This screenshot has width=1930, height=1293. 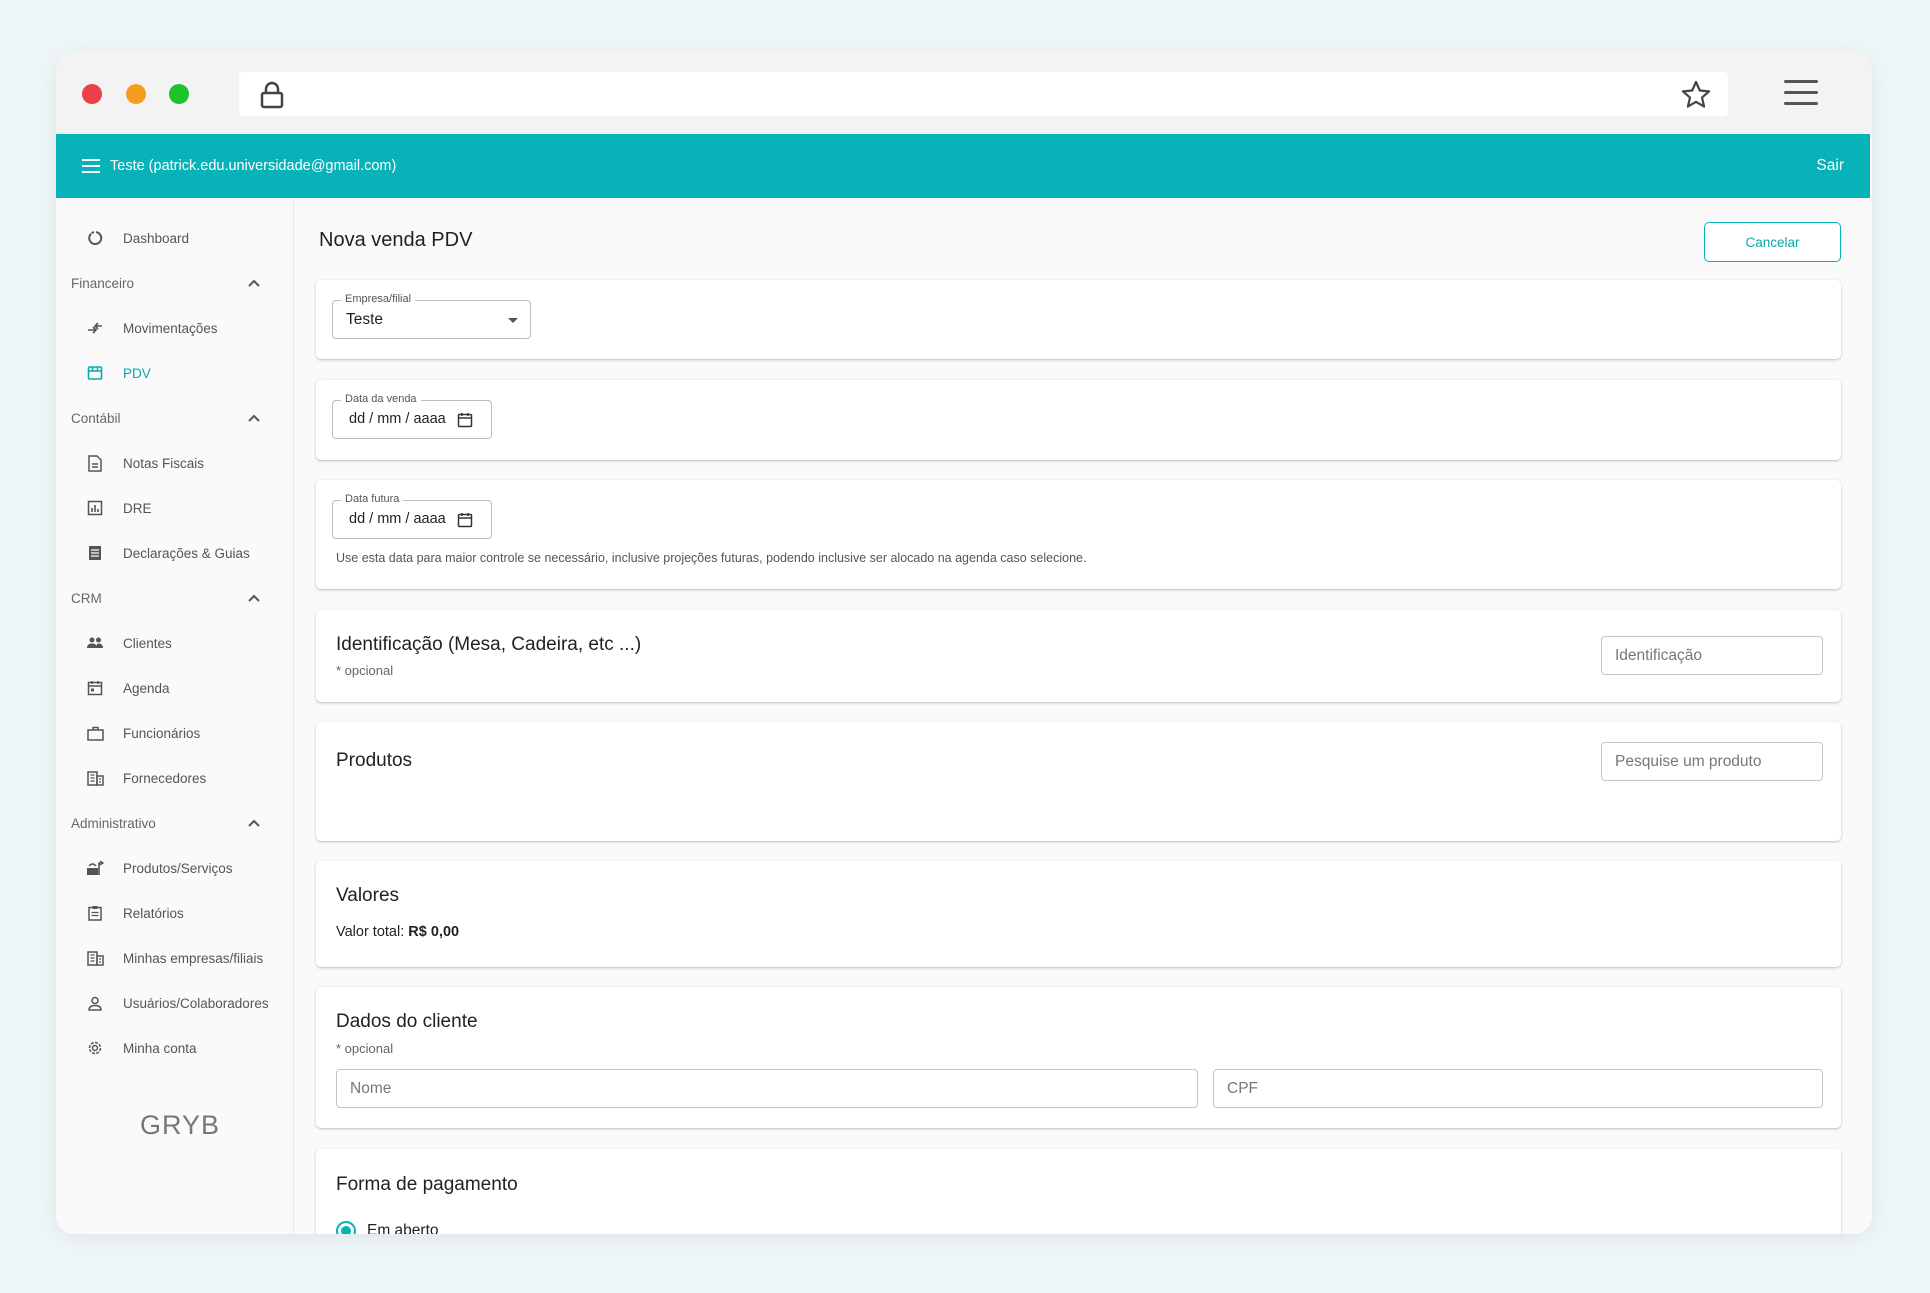 I want to click on empresa-select: Empresa/filial Teste, so click(x=431, y=316).